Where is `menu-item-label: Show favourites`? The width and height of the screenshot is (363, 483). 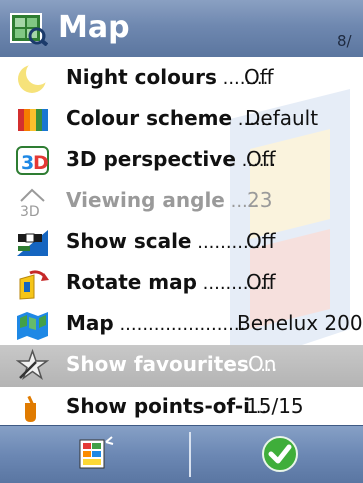 menu-item-label: Show favourites is located at coordinates (157, 364).